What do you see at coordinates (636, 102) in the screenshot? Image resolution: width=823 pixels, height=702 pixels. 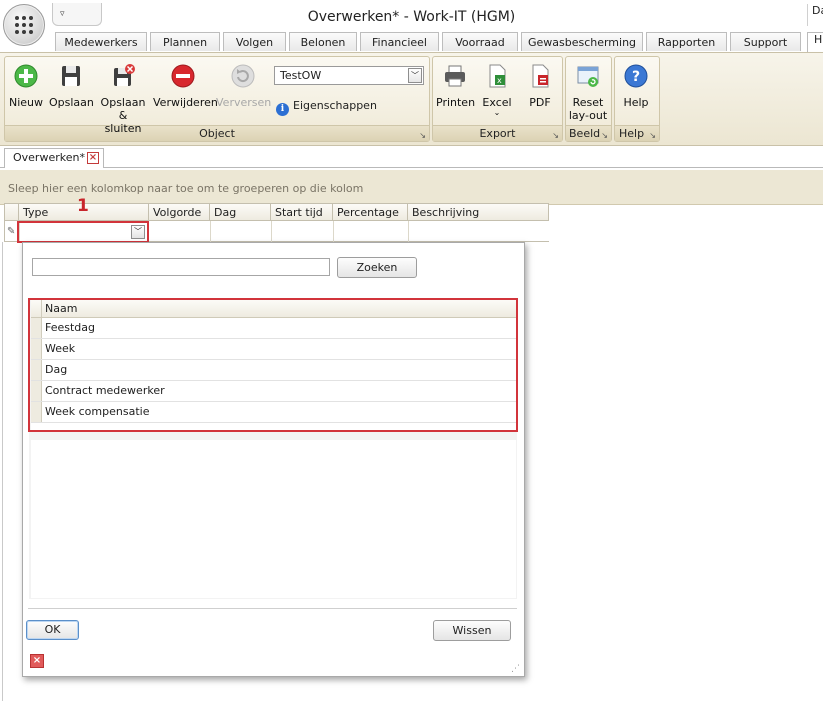 I see `help-label: Help` at bounding box center [636, 102].